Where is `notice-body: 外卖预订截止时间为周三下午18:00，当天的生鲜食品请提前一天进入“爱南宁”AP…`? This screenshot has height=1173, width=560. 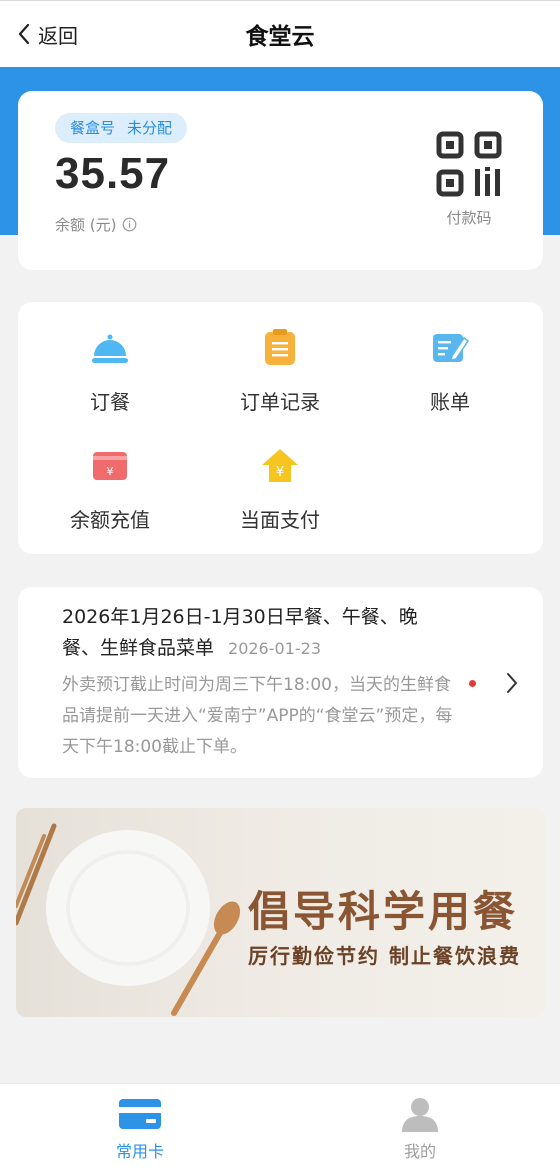
notice-body: 外卖预订截止时间为周三下午18:00，当天的生鲜食品请提前一天进入“爱南宁”AP… is located at coordinates (257, 716).